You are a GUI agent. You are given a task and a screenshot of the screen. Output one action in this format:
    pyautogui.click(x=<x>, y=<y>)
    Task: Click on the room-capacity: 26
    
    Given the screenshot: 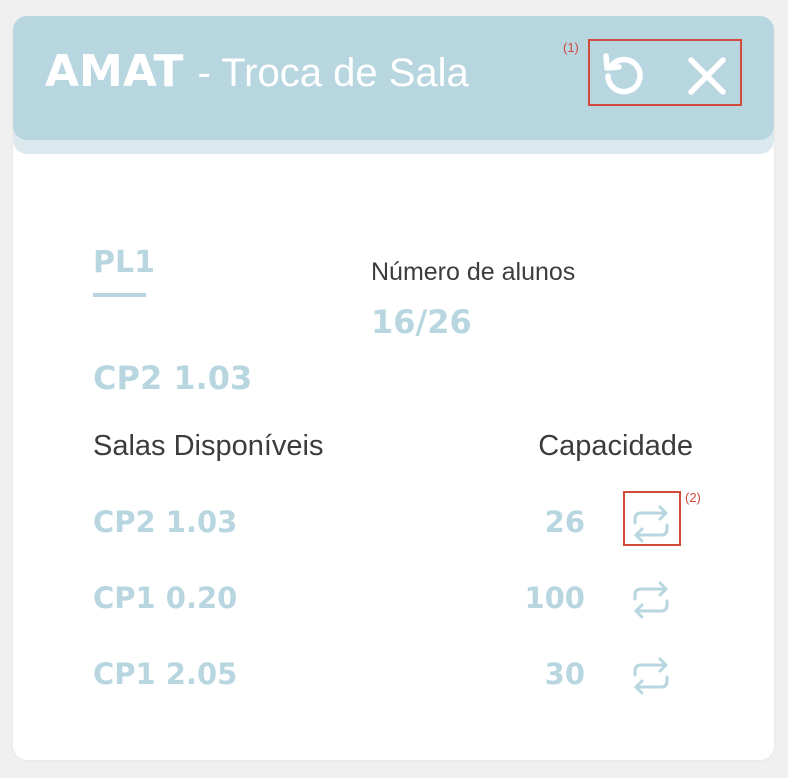 What is the action you would take?
    pyautogui.click(x=564, y=522)
    